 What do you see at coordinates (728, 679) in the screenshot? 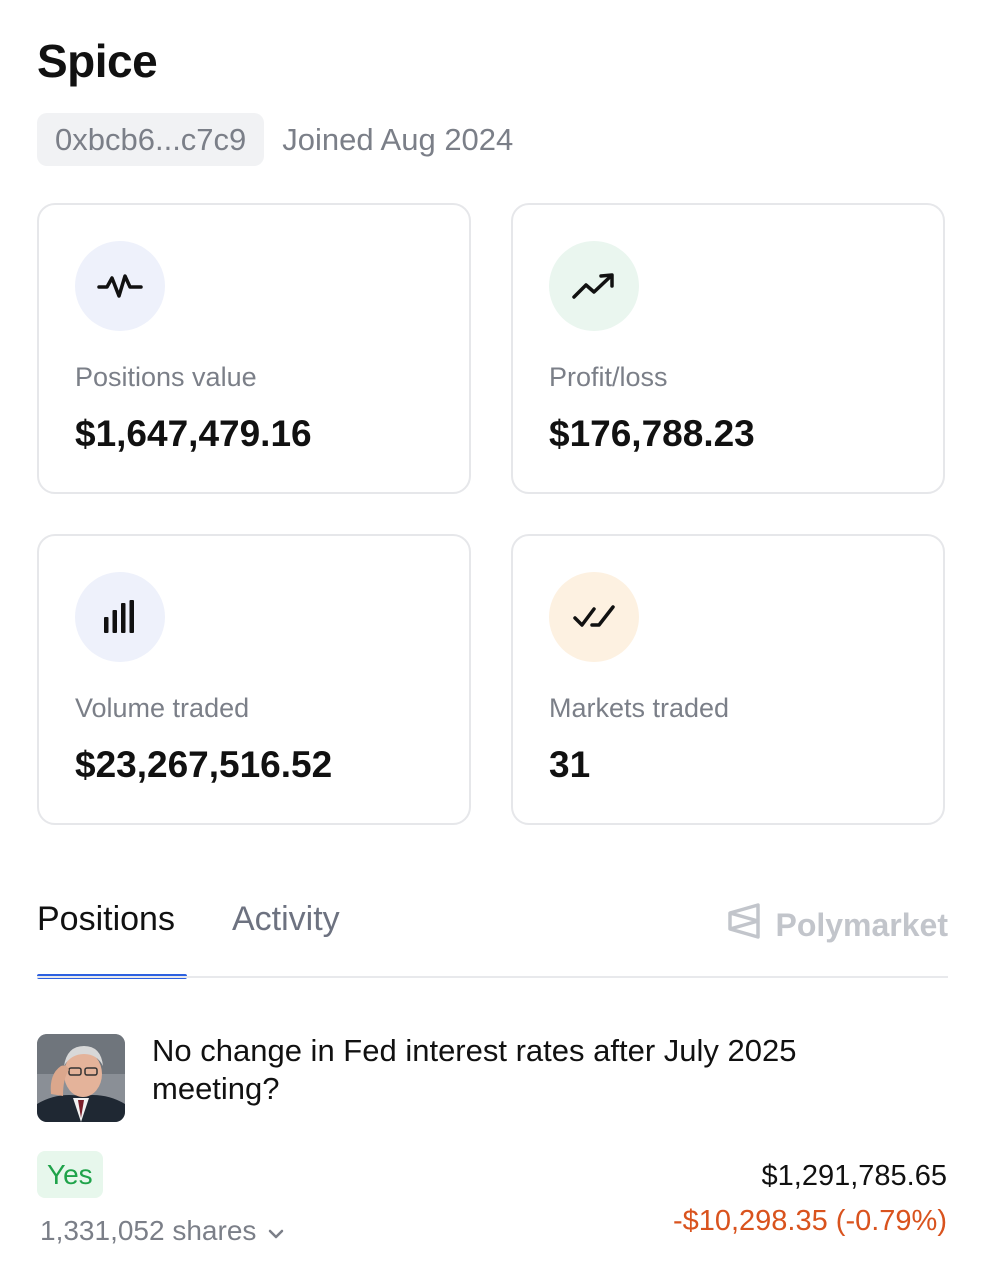
I see `markets-traded-card: Markets traded 31` at bounding box center [728, 679].